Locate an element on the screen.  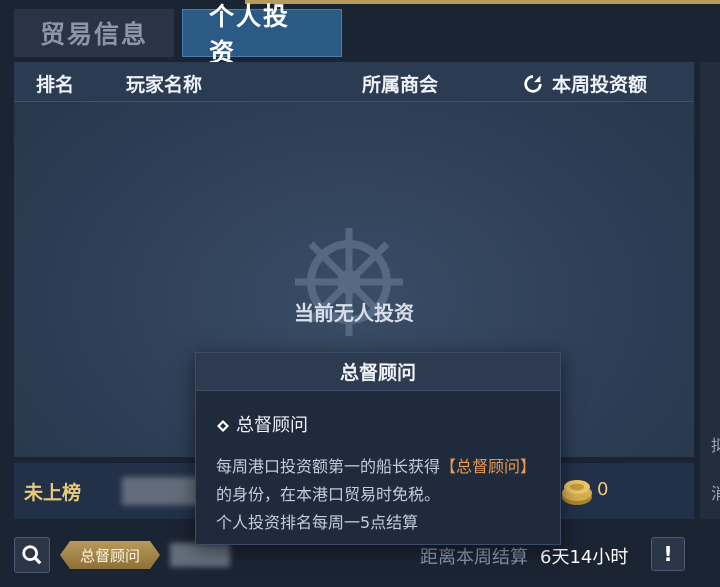
table-header: 排名 玩家名称 所属商会 本周投资额 is located at coordinates (354, 82).